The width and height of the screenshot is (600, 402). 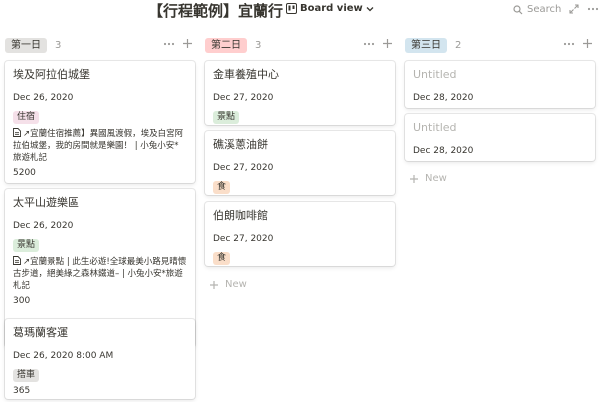 I want to click on search-label: Search, so click(x=544, y=9).